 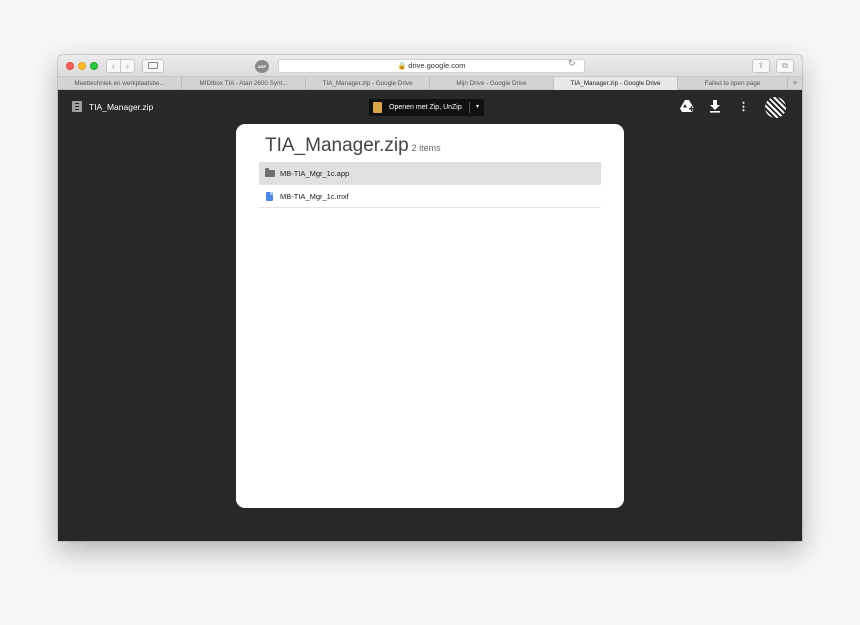 I want to click on tab-mijn-drive: Mijn Drive - Google Drive, so click(x=492, y=83).